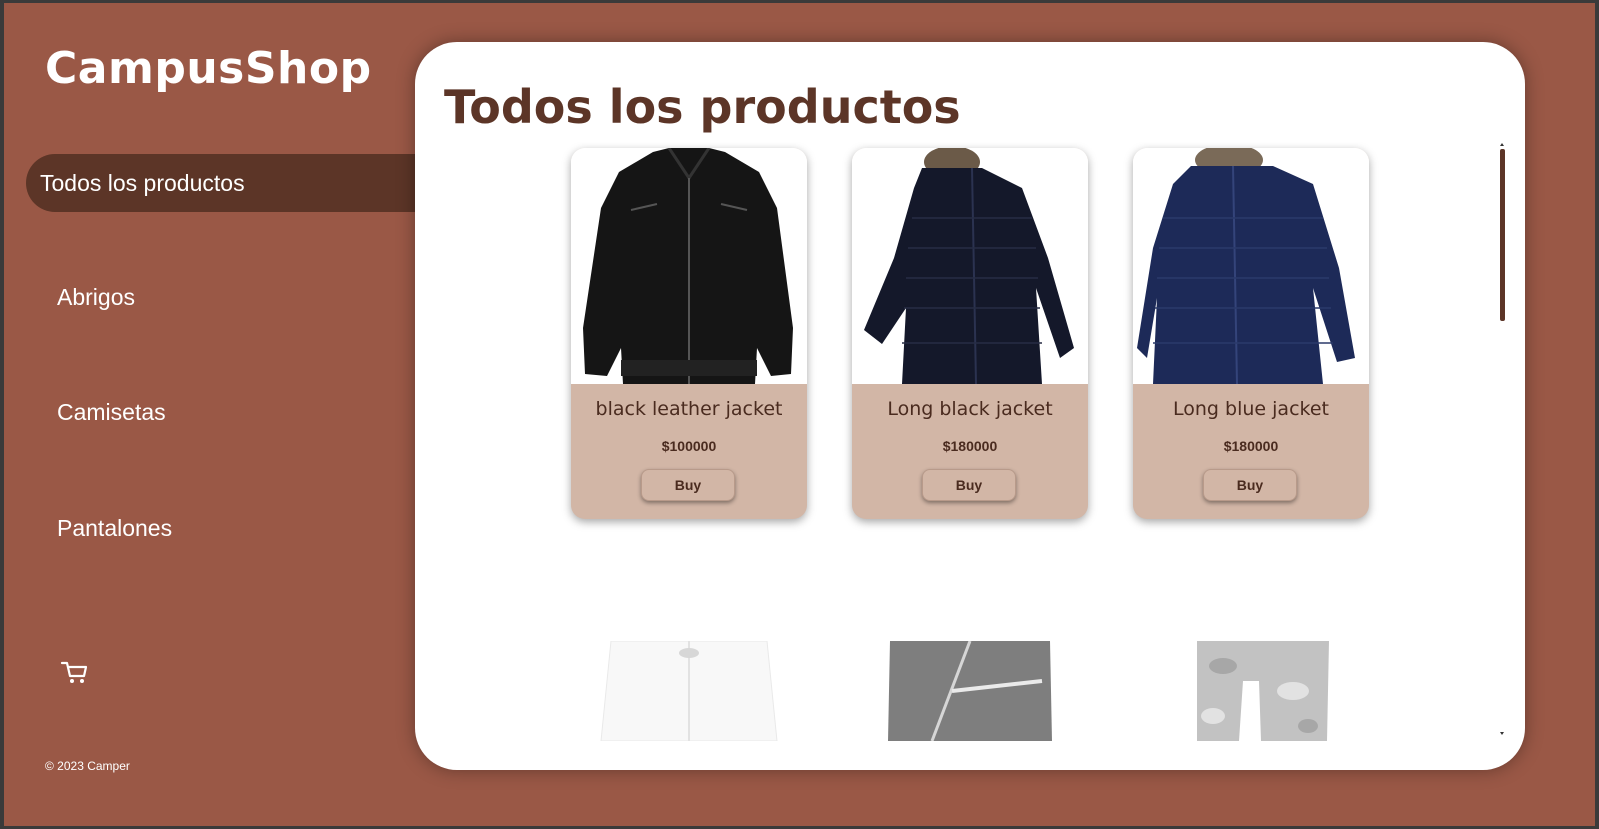 Image resolution: width=1599 pixels, height=829 pixels. Describe the element at coordinates (208, 68) in the screenshot. I see `brand-logo: CampusShop` at that location.